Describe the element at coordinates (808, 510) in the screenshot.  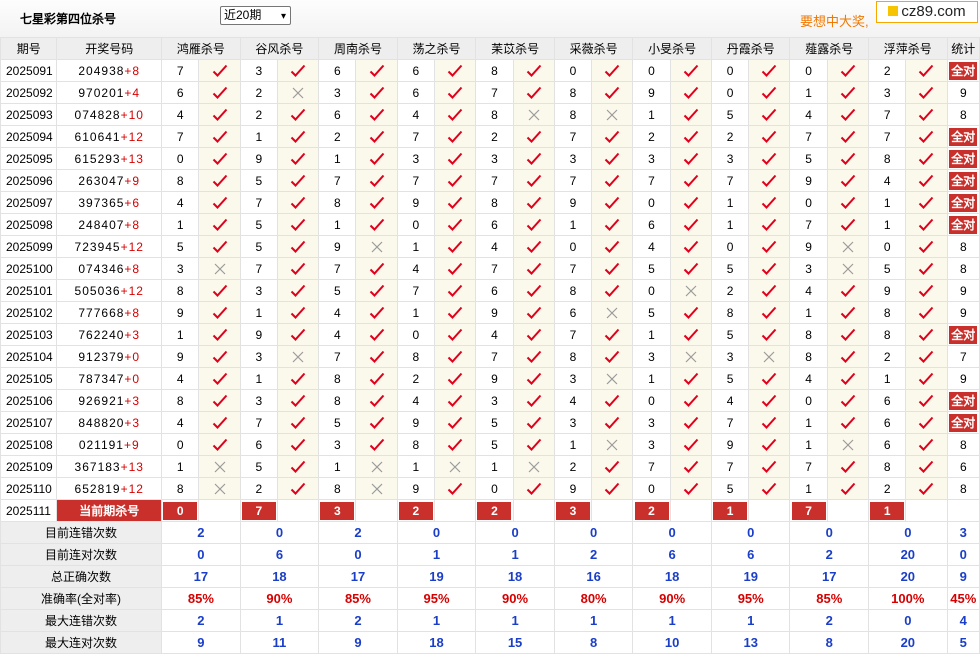
I see `current-kill-number: 7` at that location.